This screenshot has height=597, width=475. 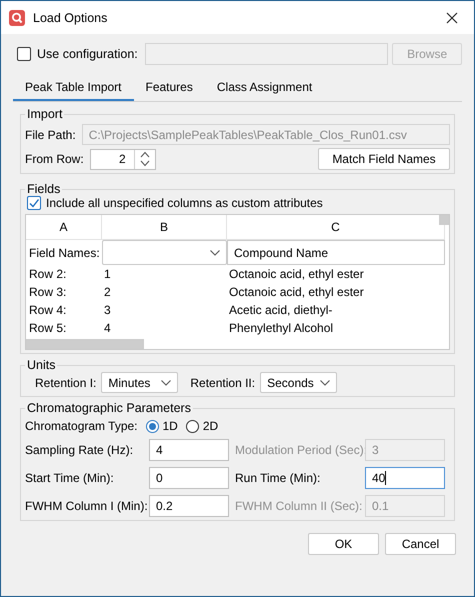 I want to click on text-field: Compound Name, so click(x=336, y=252).